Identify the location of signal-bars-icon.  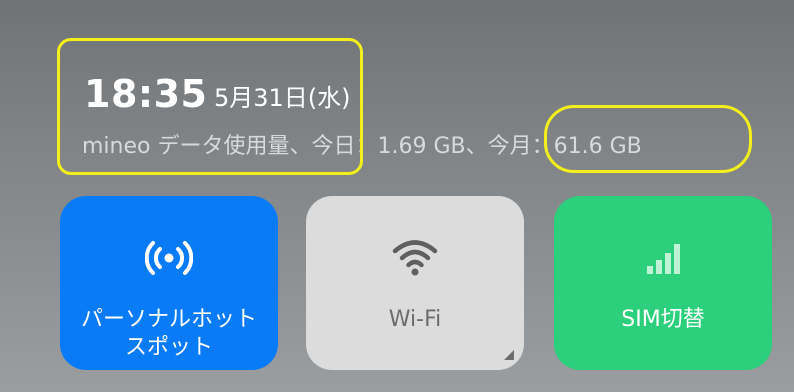
(663, 259).